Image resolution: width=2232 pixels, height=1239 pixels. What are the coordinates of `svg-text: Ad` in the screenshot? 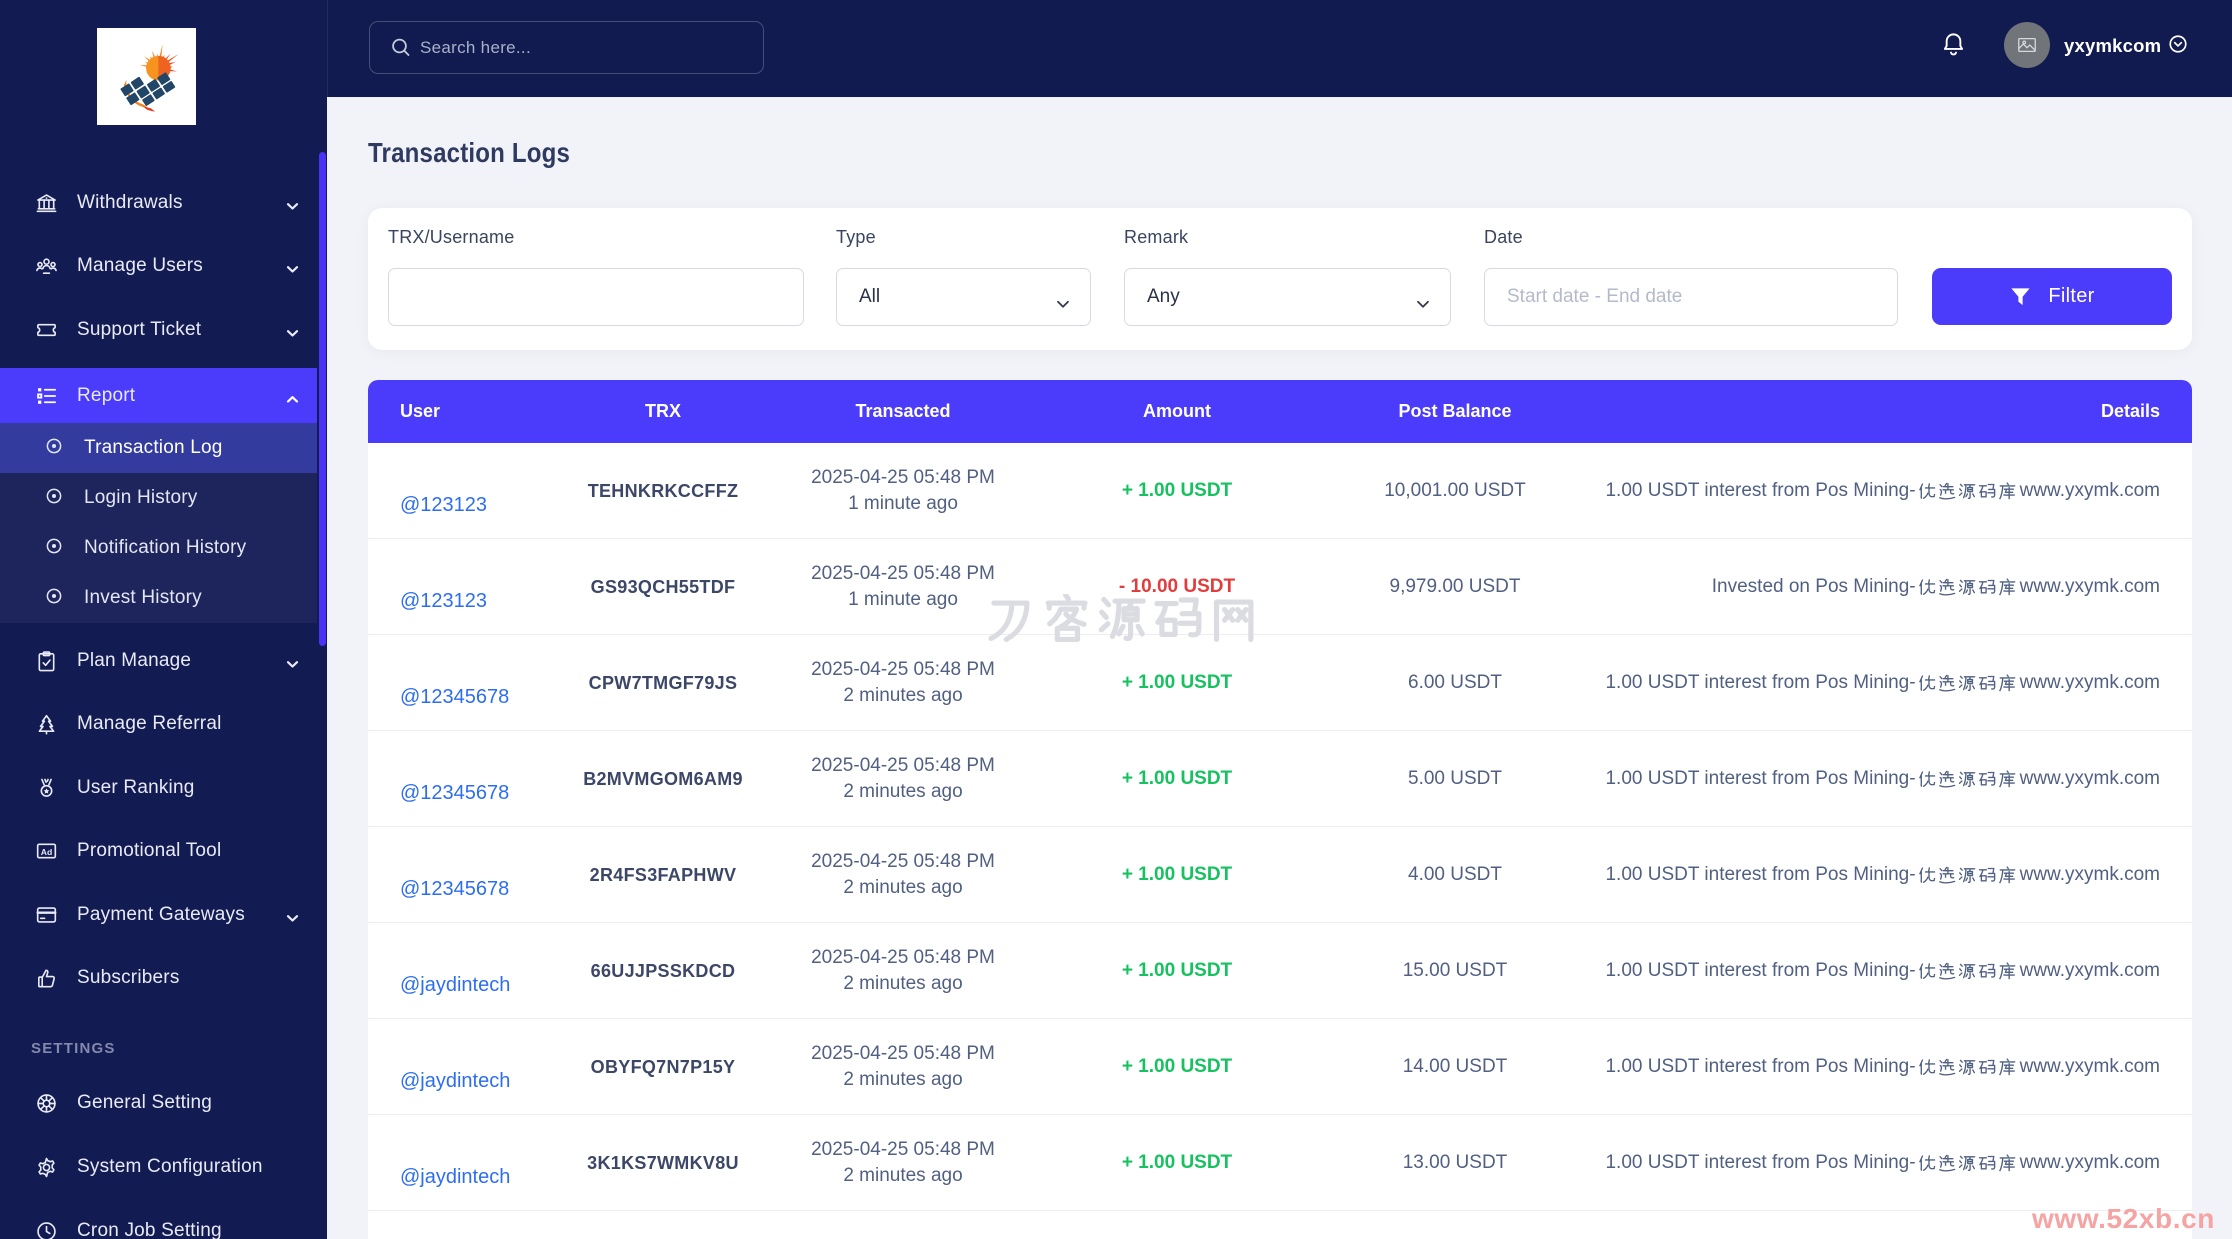 It's located at (46, 852).